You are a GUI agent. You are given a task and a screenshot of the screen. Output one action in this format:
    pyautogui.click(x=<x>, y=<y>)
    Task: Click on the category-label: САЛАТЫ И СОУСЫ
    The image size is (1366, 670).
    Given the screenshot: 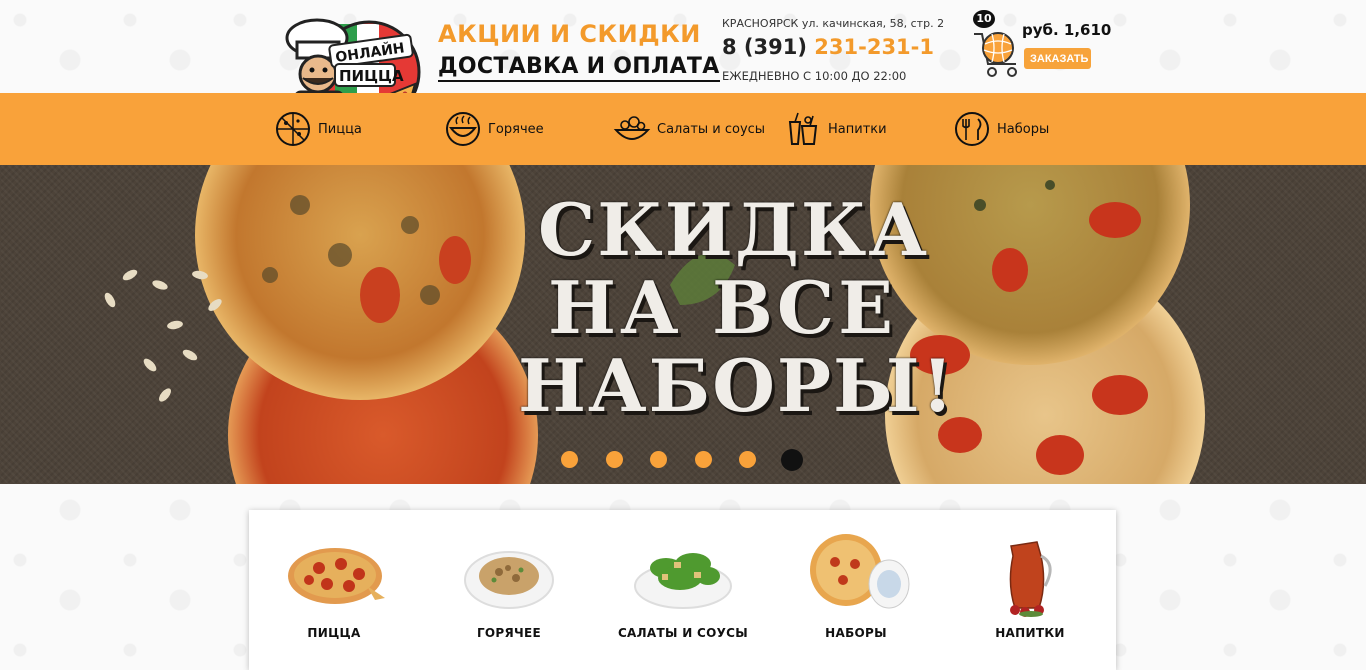 What is the action you would take?
    pyautogui.click(x=683, y=633)
    